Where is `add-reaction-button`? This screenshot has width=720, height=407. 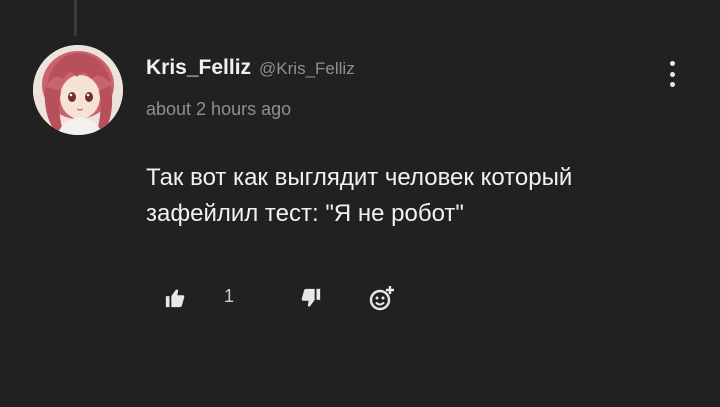
add-reaction-button is located at coordinates (382, 298).